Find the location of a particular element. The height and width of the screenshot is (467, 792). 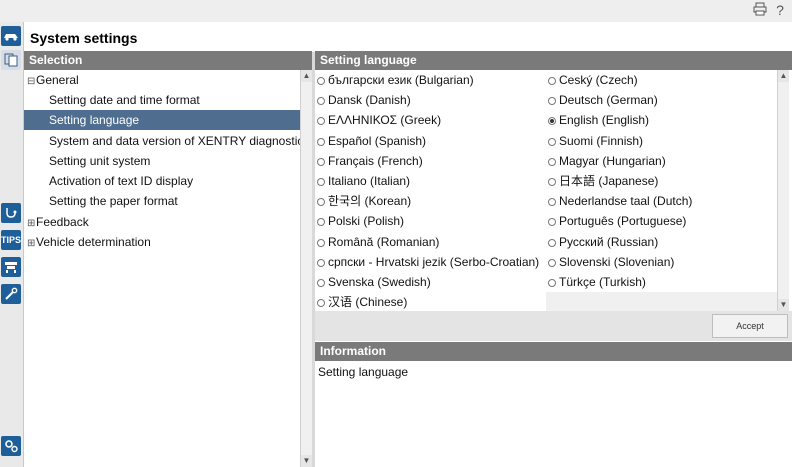

language-option: Dansk (Danish) is located at coordinates (364, 100).